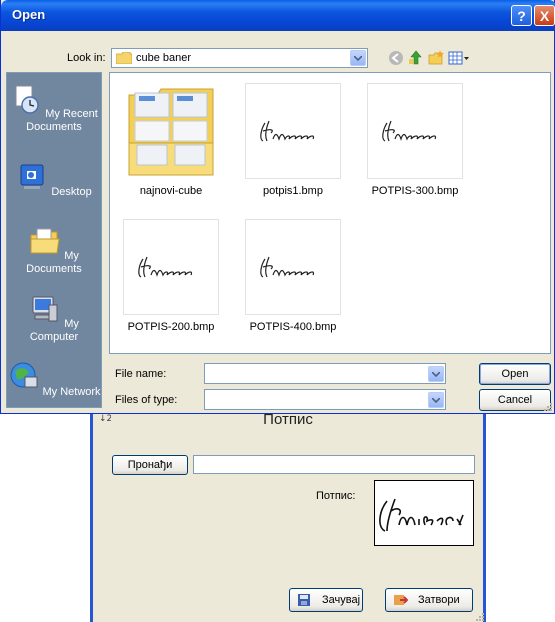 The height and width of the screenshot is (622, 555). Describe the element at coordinates (24, 375) in the screenshot. I see `my-network-icon` at that location.